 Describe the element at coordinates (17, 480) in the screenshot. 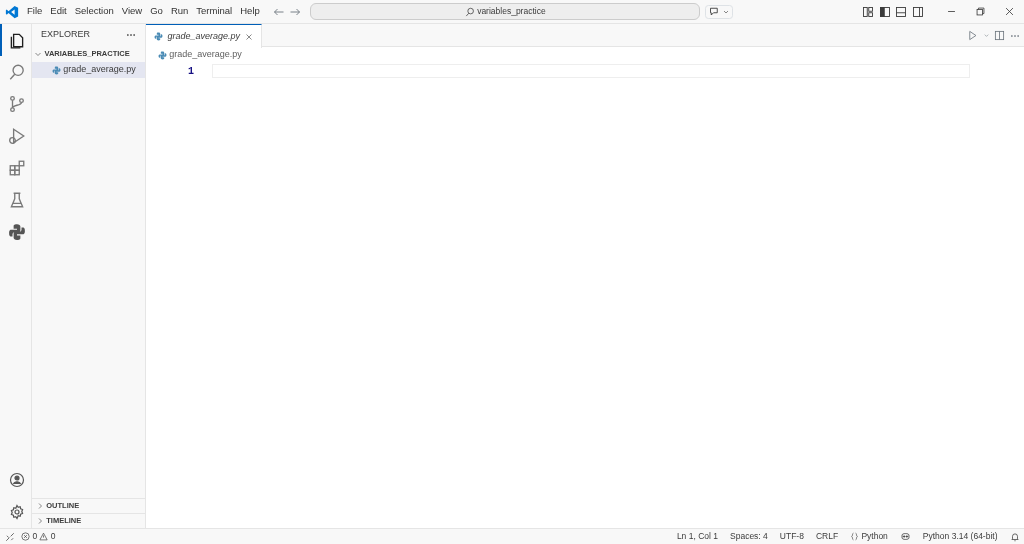

I see `account-icon` at that location.